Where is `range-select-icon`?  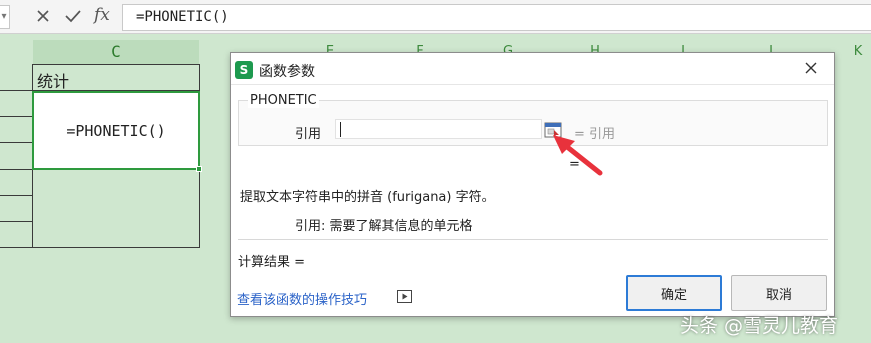
range-select-icon is located at coordinates (553, 130).